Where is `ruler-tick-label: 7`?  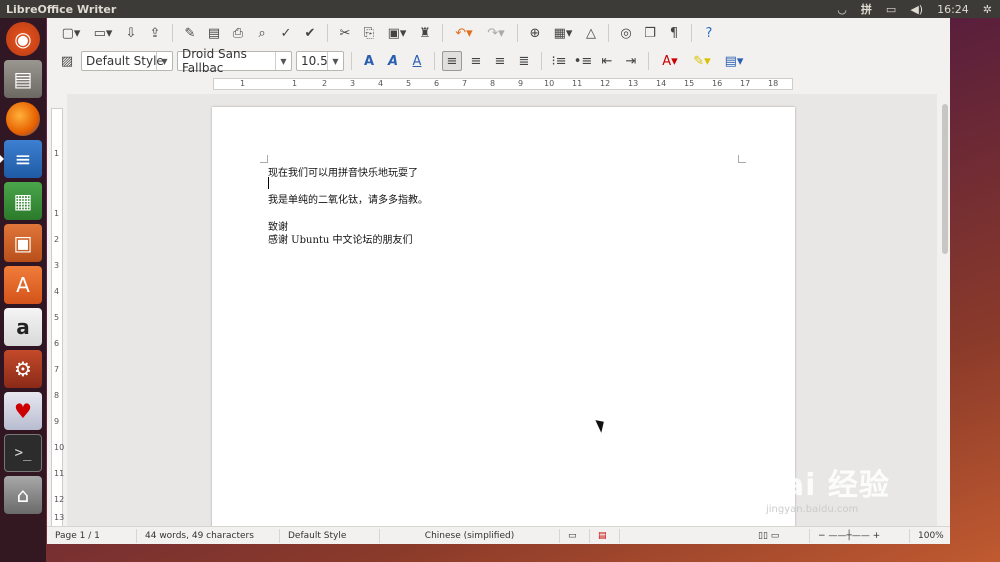 ruler-tick-label: 7 is located at coordinates (465, 83).